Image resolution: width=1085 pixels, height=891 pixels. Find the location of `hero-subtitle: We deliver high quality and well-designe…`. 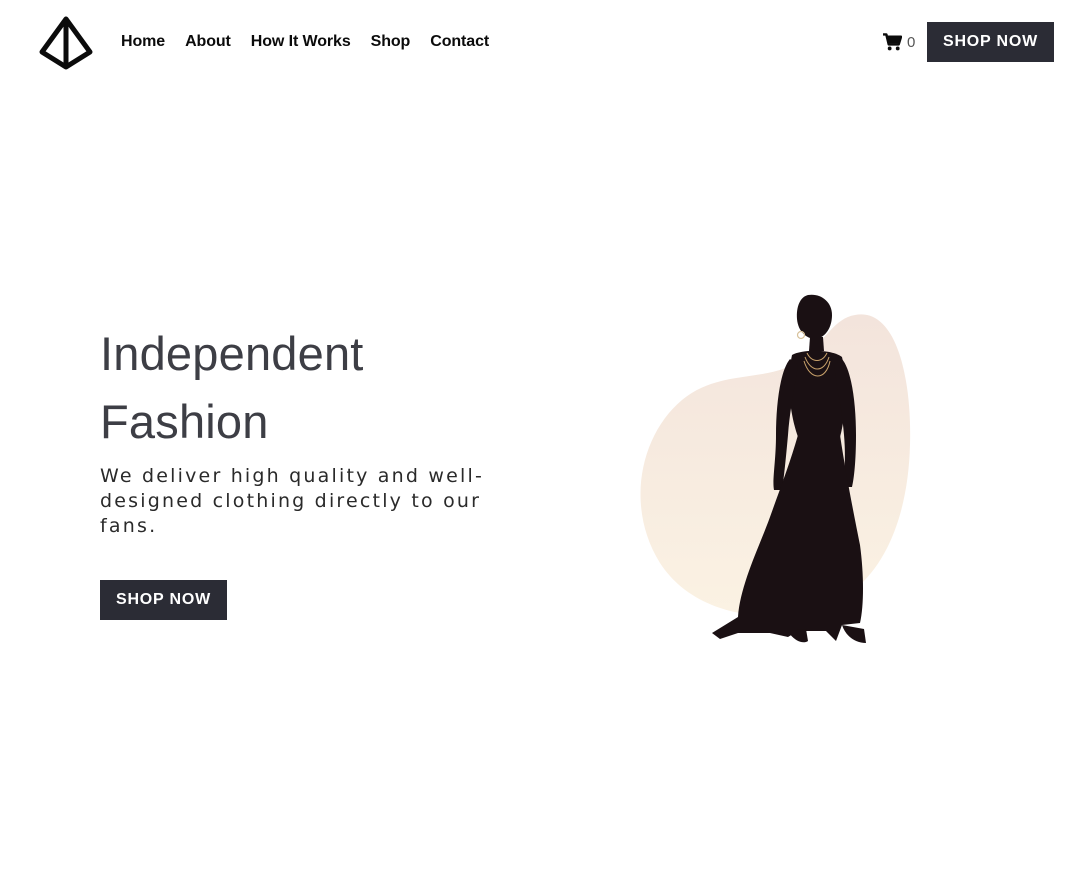

hero-subtitle: We deliver high quality and well-designe… is located at coordinates (292, 501).